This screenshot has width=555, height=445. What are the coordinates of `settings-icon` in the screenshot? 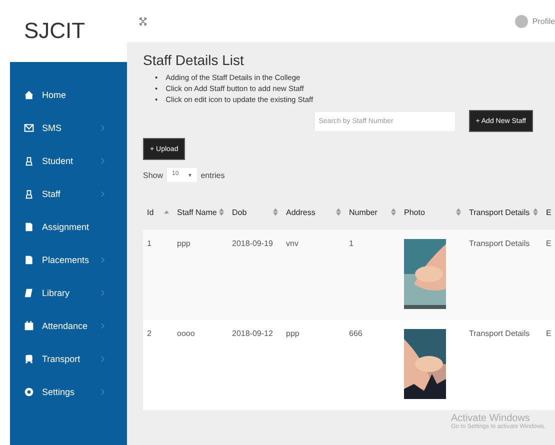 It's located at (29, 391).